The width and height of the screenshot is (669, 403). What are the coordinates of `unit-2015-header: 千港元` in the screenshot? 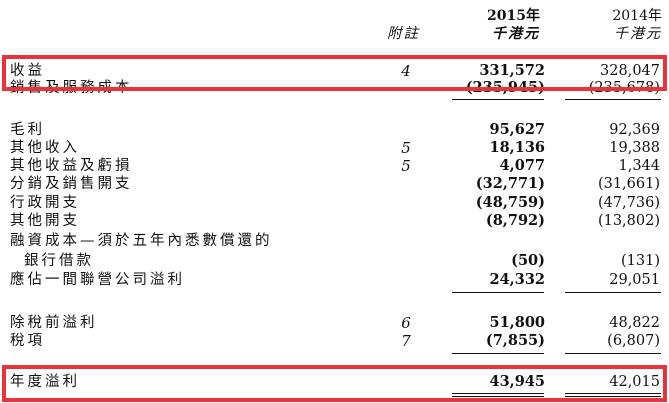 It's located at (516, 34).